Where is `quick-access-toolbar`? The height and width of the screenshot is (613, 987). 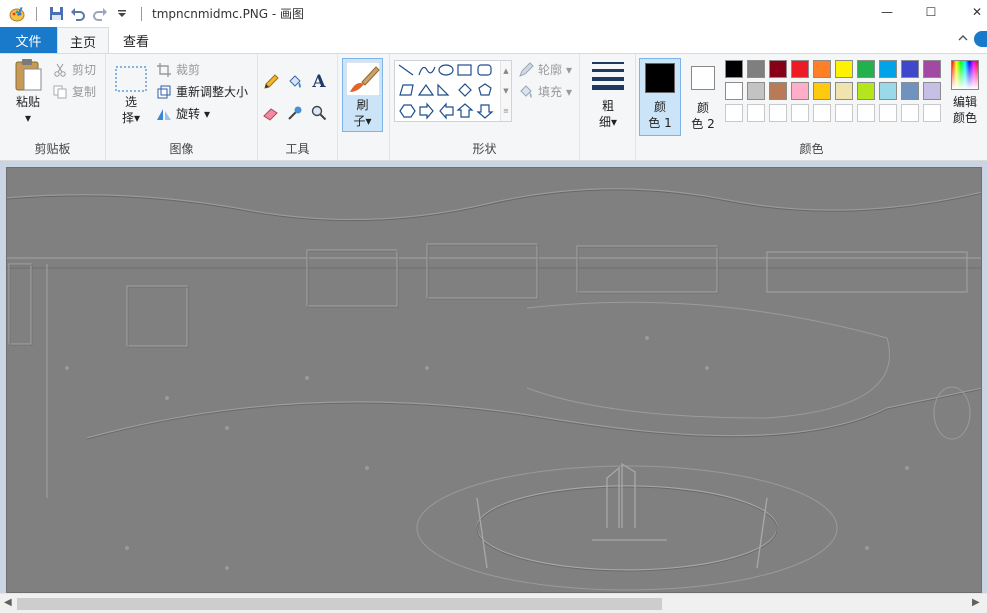
quick-access-toolbar is located at coordinates (74, 14).